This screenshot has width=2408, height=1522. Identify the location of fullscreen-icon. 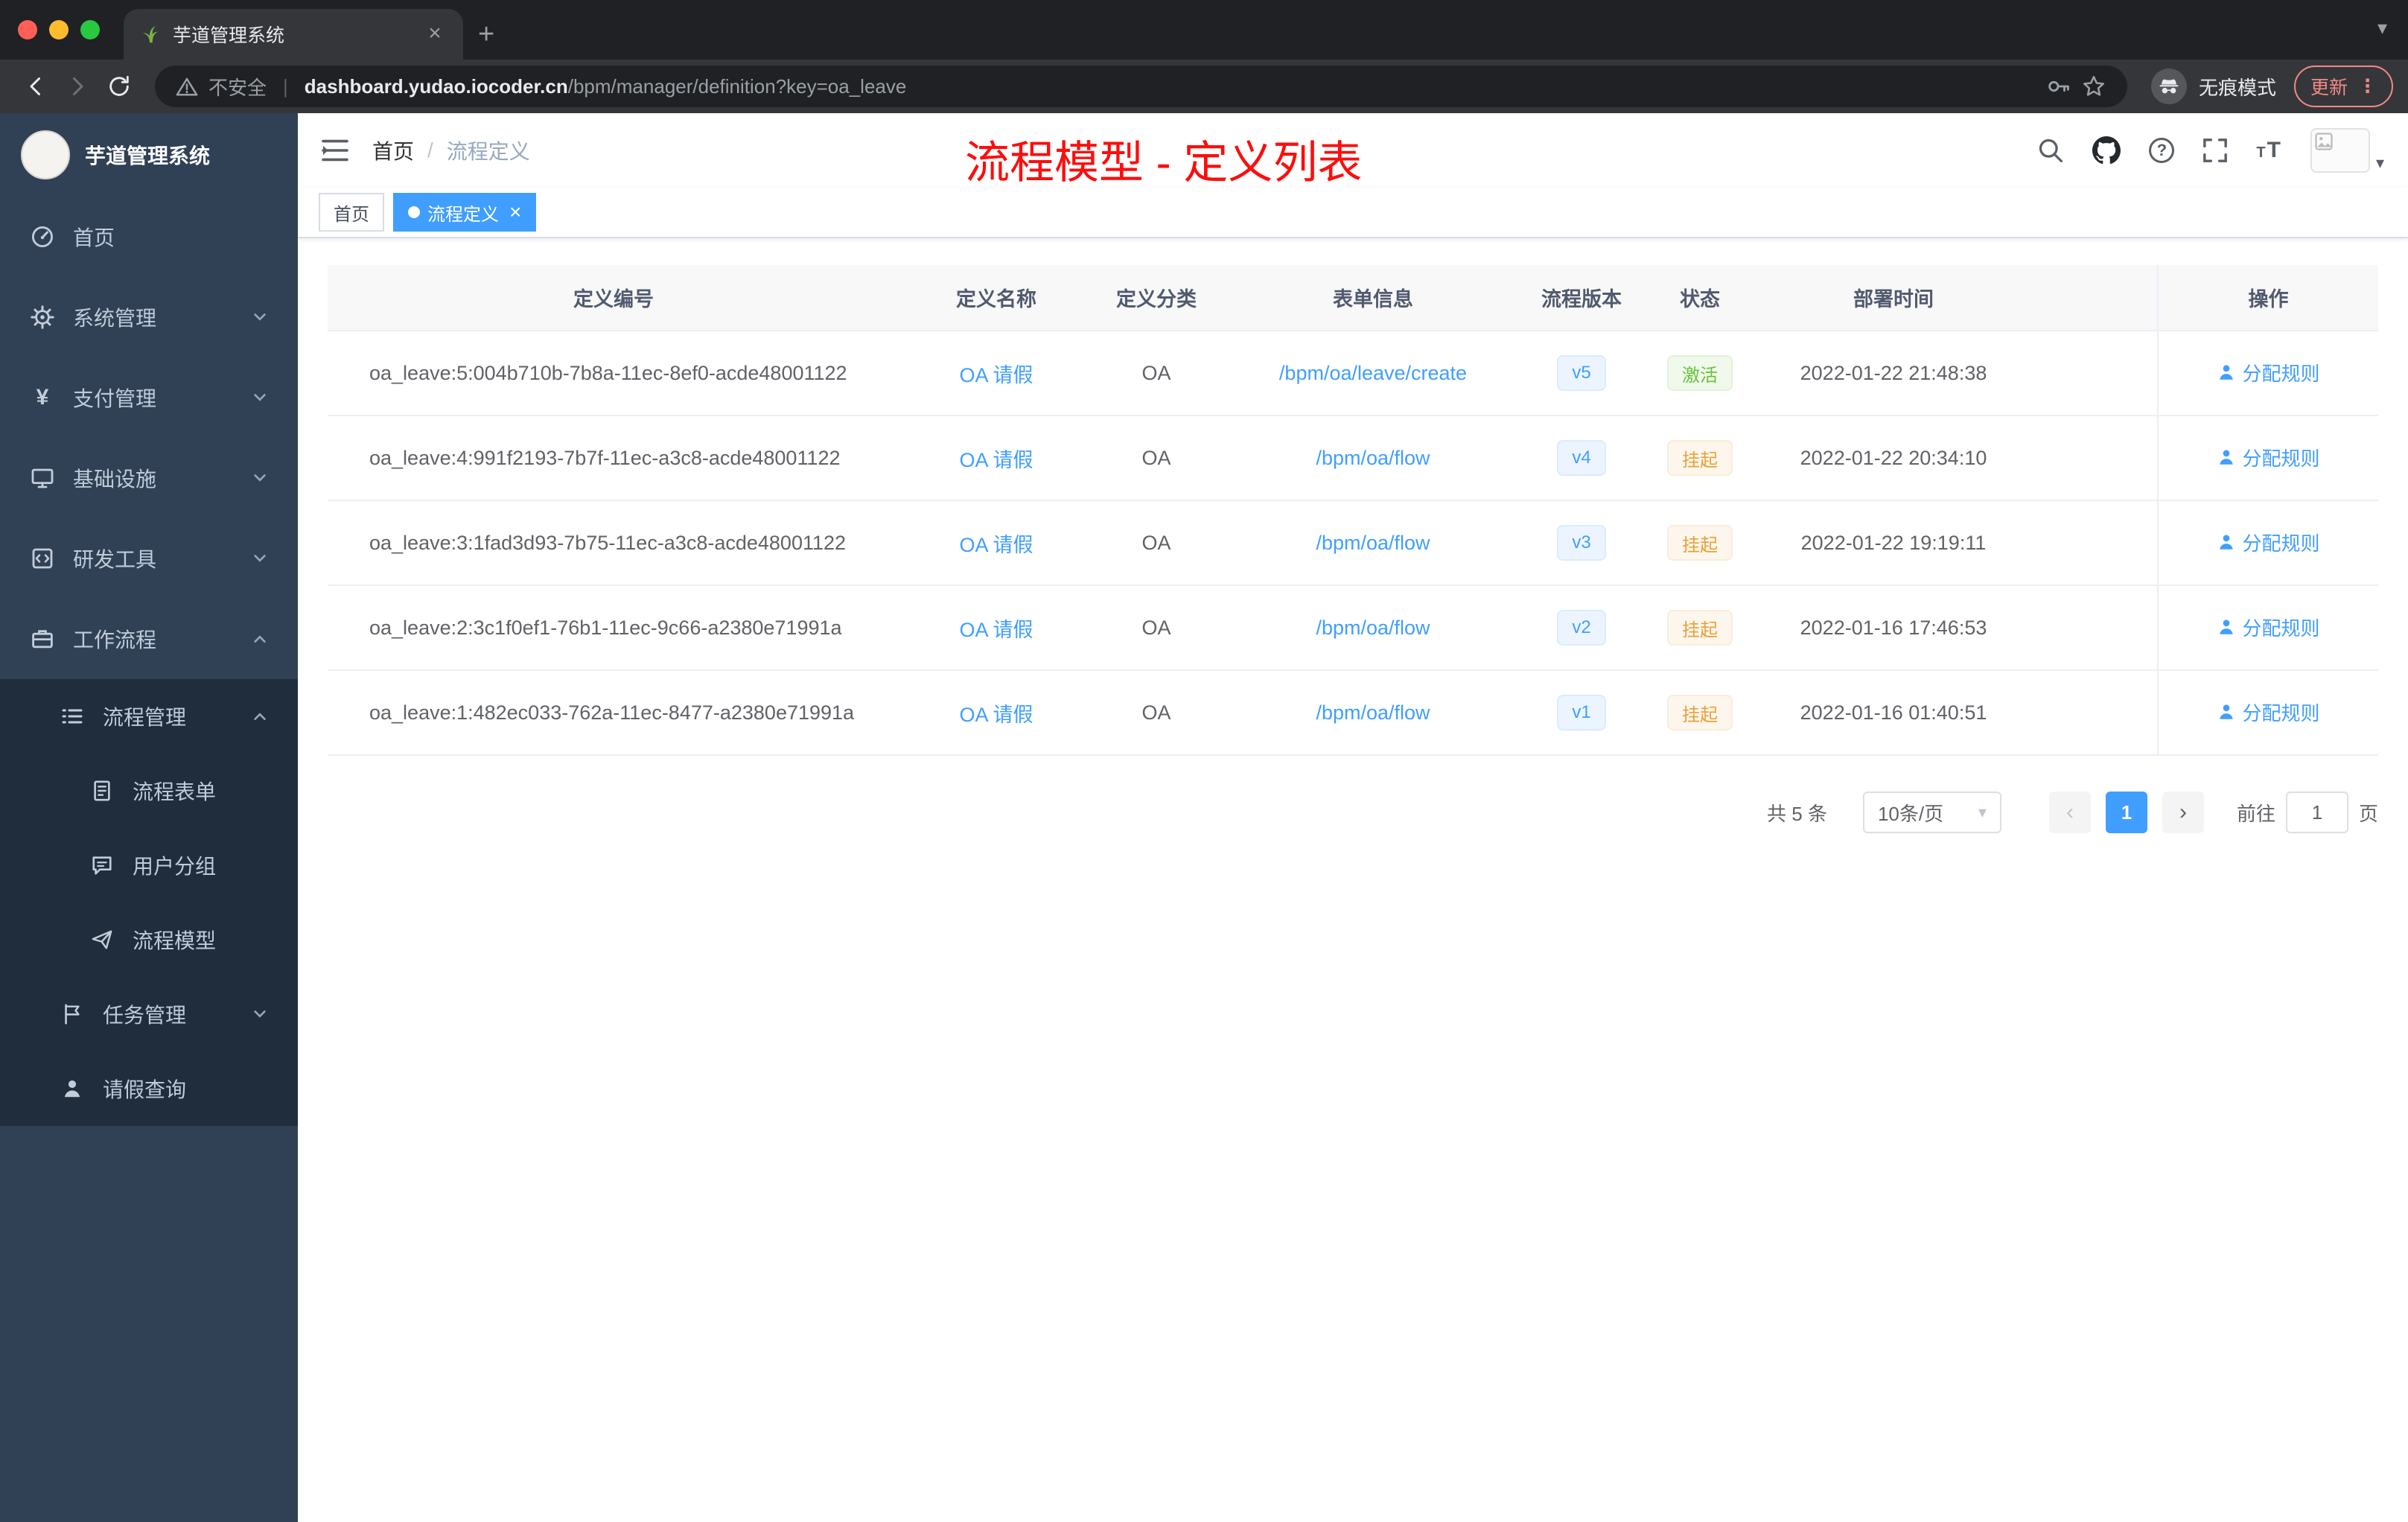
(2215, 150).